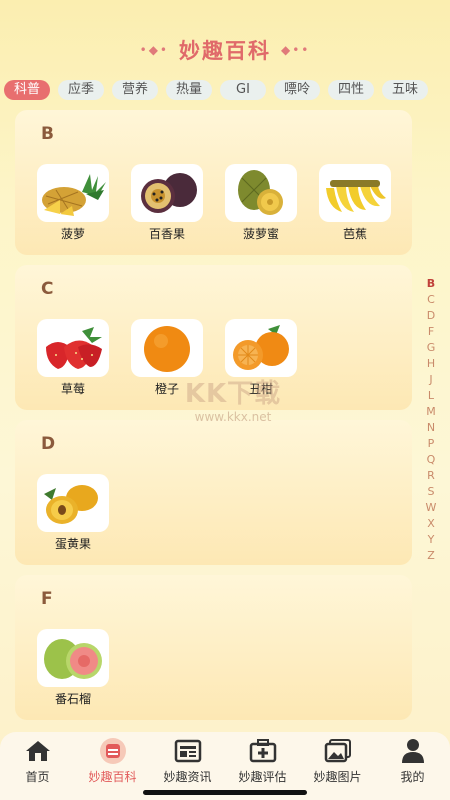 This screenshot has width=450, height=800. What do you see at coordinates (431, 556) in the screenshot?
I see `index-letter: Z` at bounding box center [431, 556].